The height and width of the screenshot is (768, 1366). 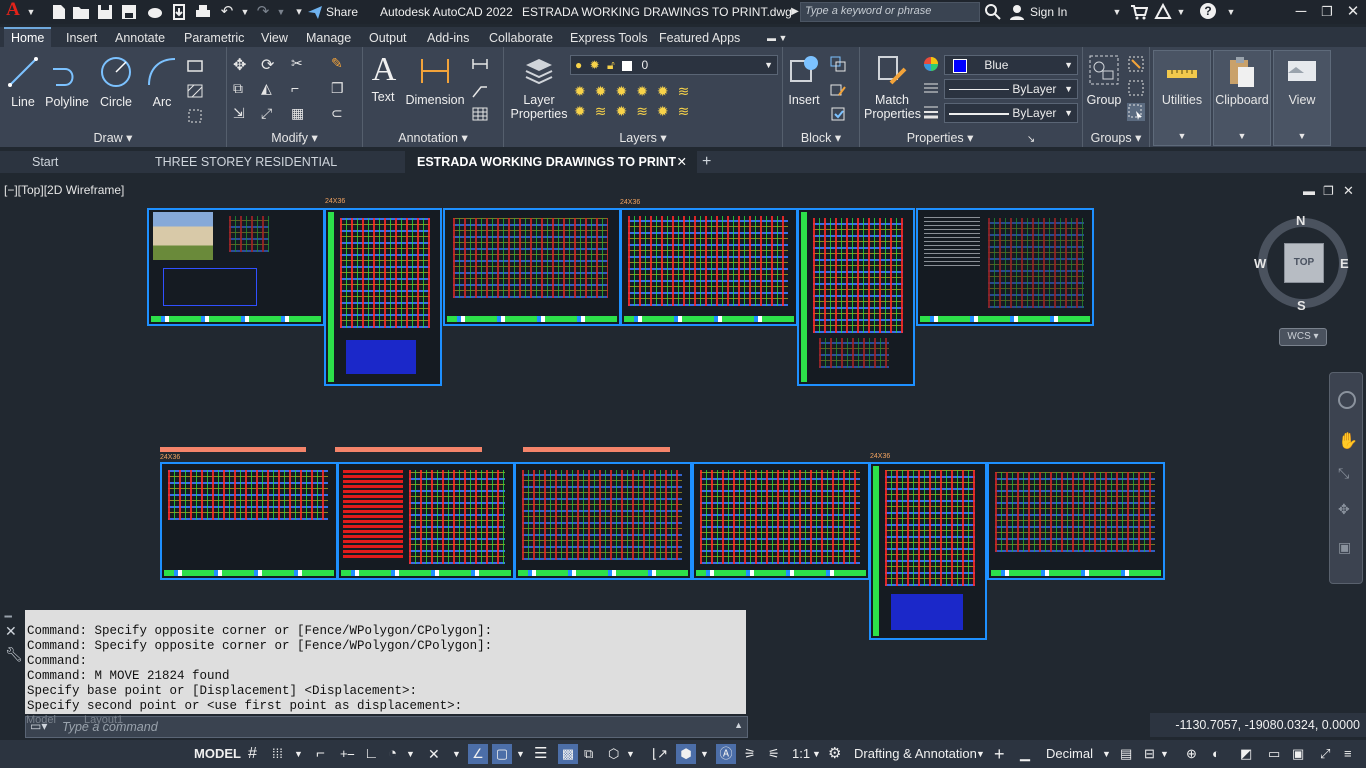 I want to click on modify-panel-title: Modify ▾, so click(x=294, y=137).